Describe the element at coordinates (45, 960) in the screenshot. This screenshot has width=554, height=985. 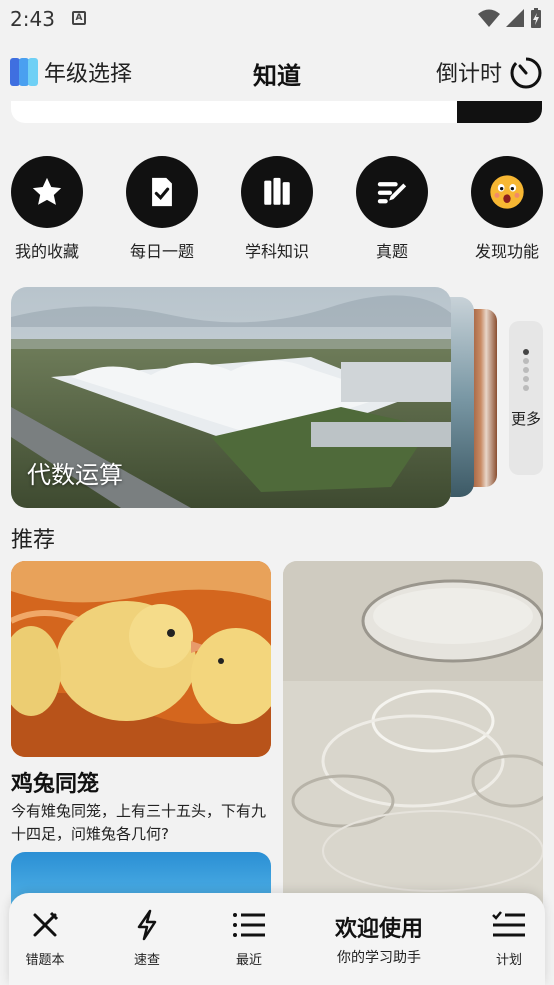
I see `nav-label: 错题本` at that location.